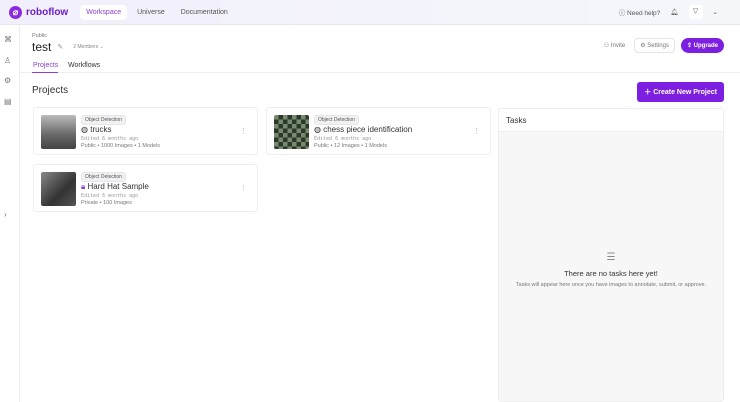  Describe the element at coordinates (115, 186) in the screenshot. I see `project-name: 🔒︎ Hard Hat Sample` at that location.